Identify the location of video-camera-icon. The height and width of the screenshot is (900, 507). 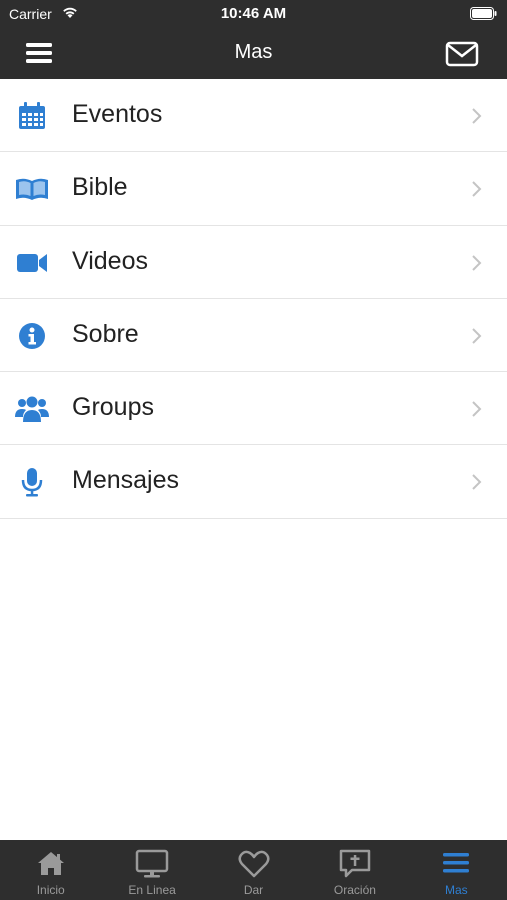
(32, 263).